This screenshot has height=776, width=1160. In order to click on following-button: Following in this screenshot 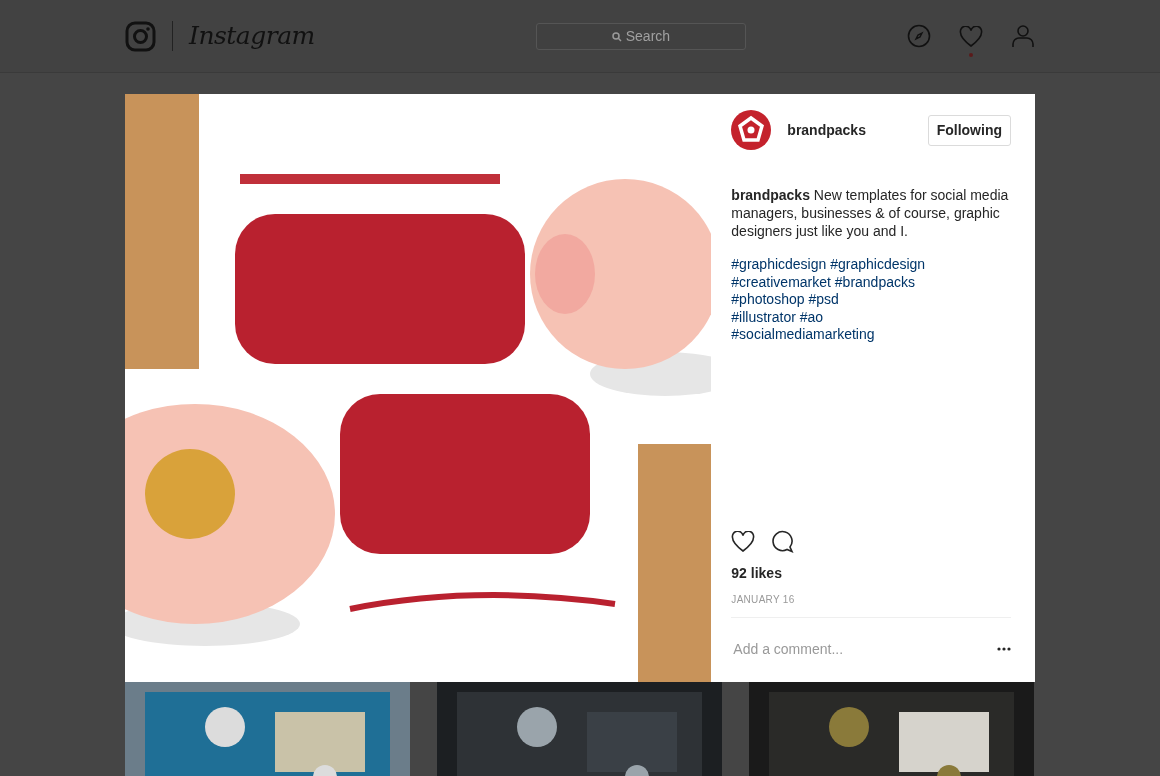, I will do `click(969, 130)`.